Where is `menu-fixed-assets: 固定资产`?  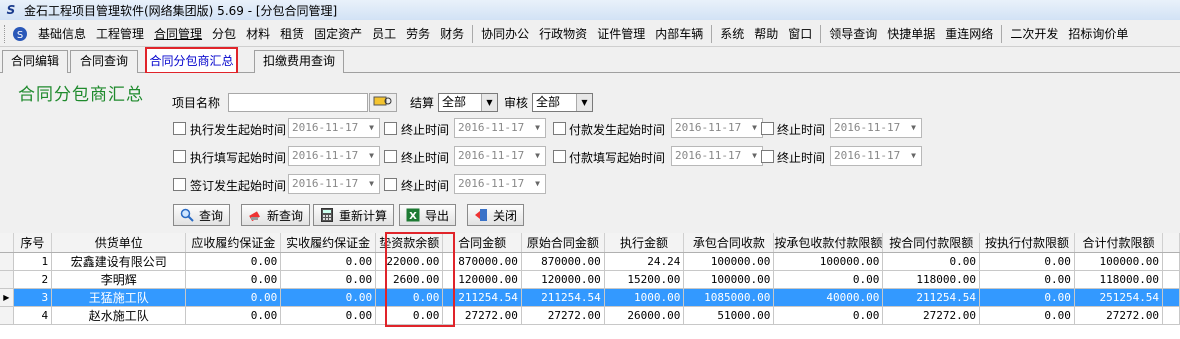
menu-fixed-assets: 固定资产 is located at coordinates (338, 34).